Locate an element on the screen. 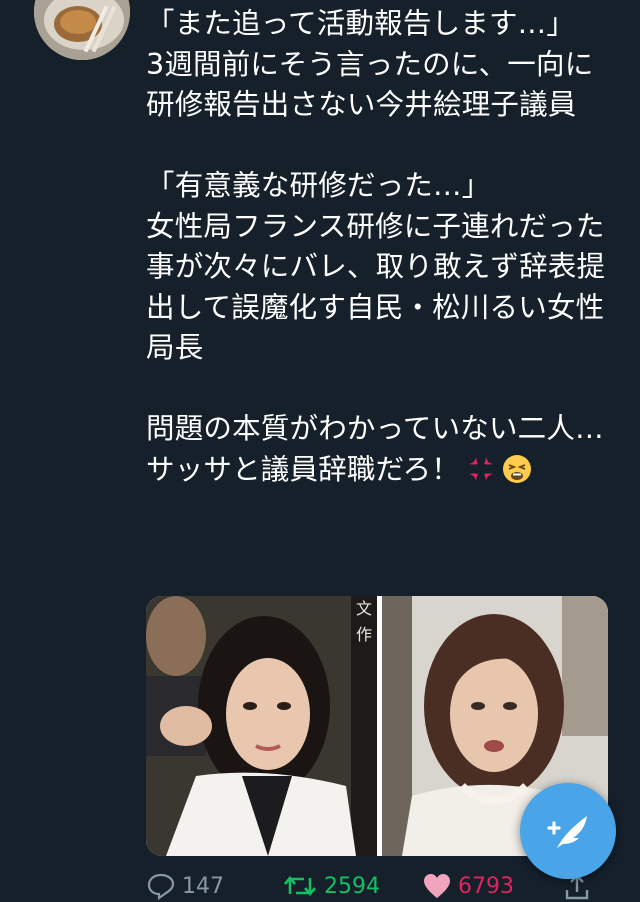 This screenshot has width=640, height=902. compose-tweet-button is located at coordinates (568, 831).